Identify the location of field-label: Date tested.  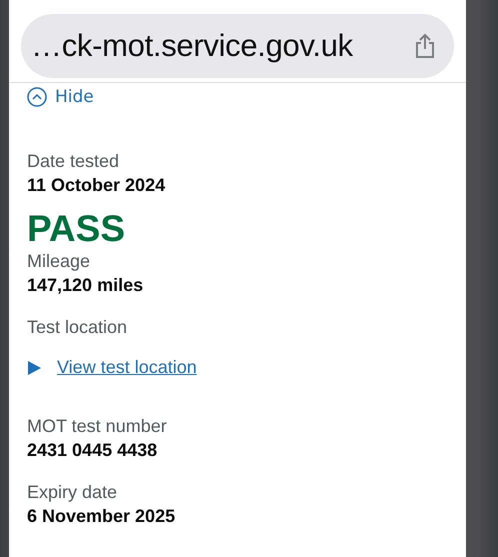
(73, 161).